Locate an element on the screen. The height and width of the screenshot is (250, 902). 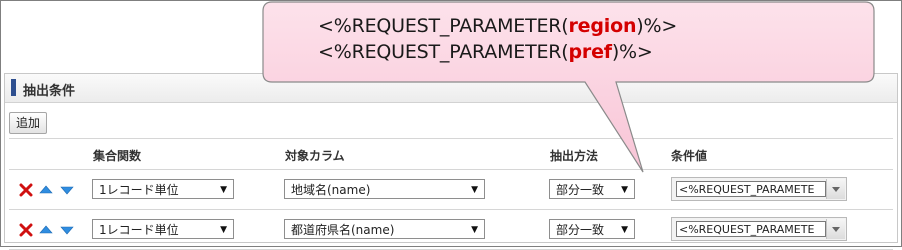
header-aggregate: 集合関数 is located at coordinates (117, 156).